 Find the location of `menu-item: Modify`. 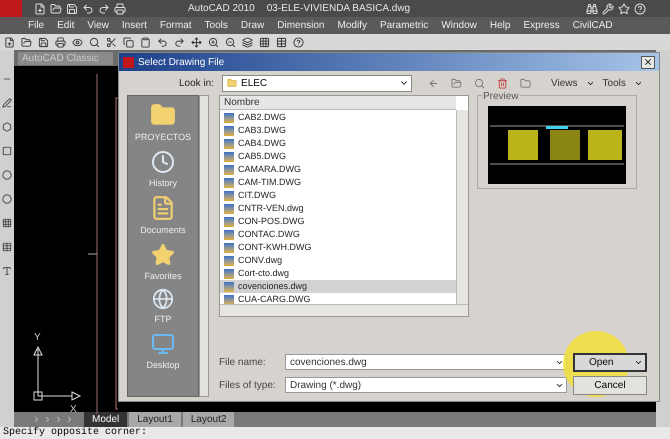

menu-item: Modify is located at coordinates (352, 25).